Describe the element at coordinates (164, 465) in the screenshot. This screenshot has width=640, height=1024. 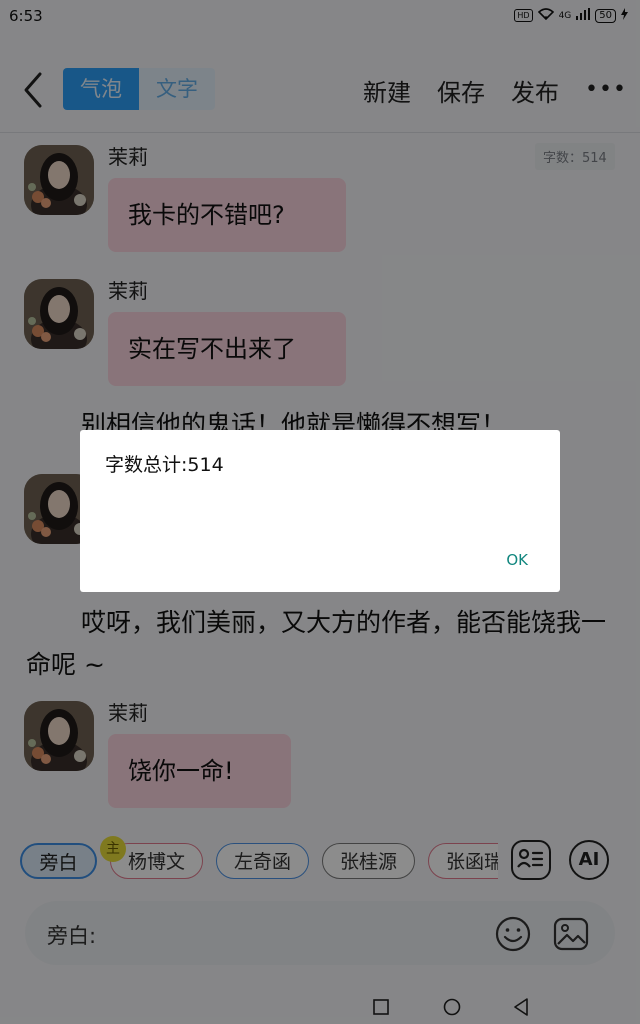
I see `dialog-message: 字数总计:514` at that location.